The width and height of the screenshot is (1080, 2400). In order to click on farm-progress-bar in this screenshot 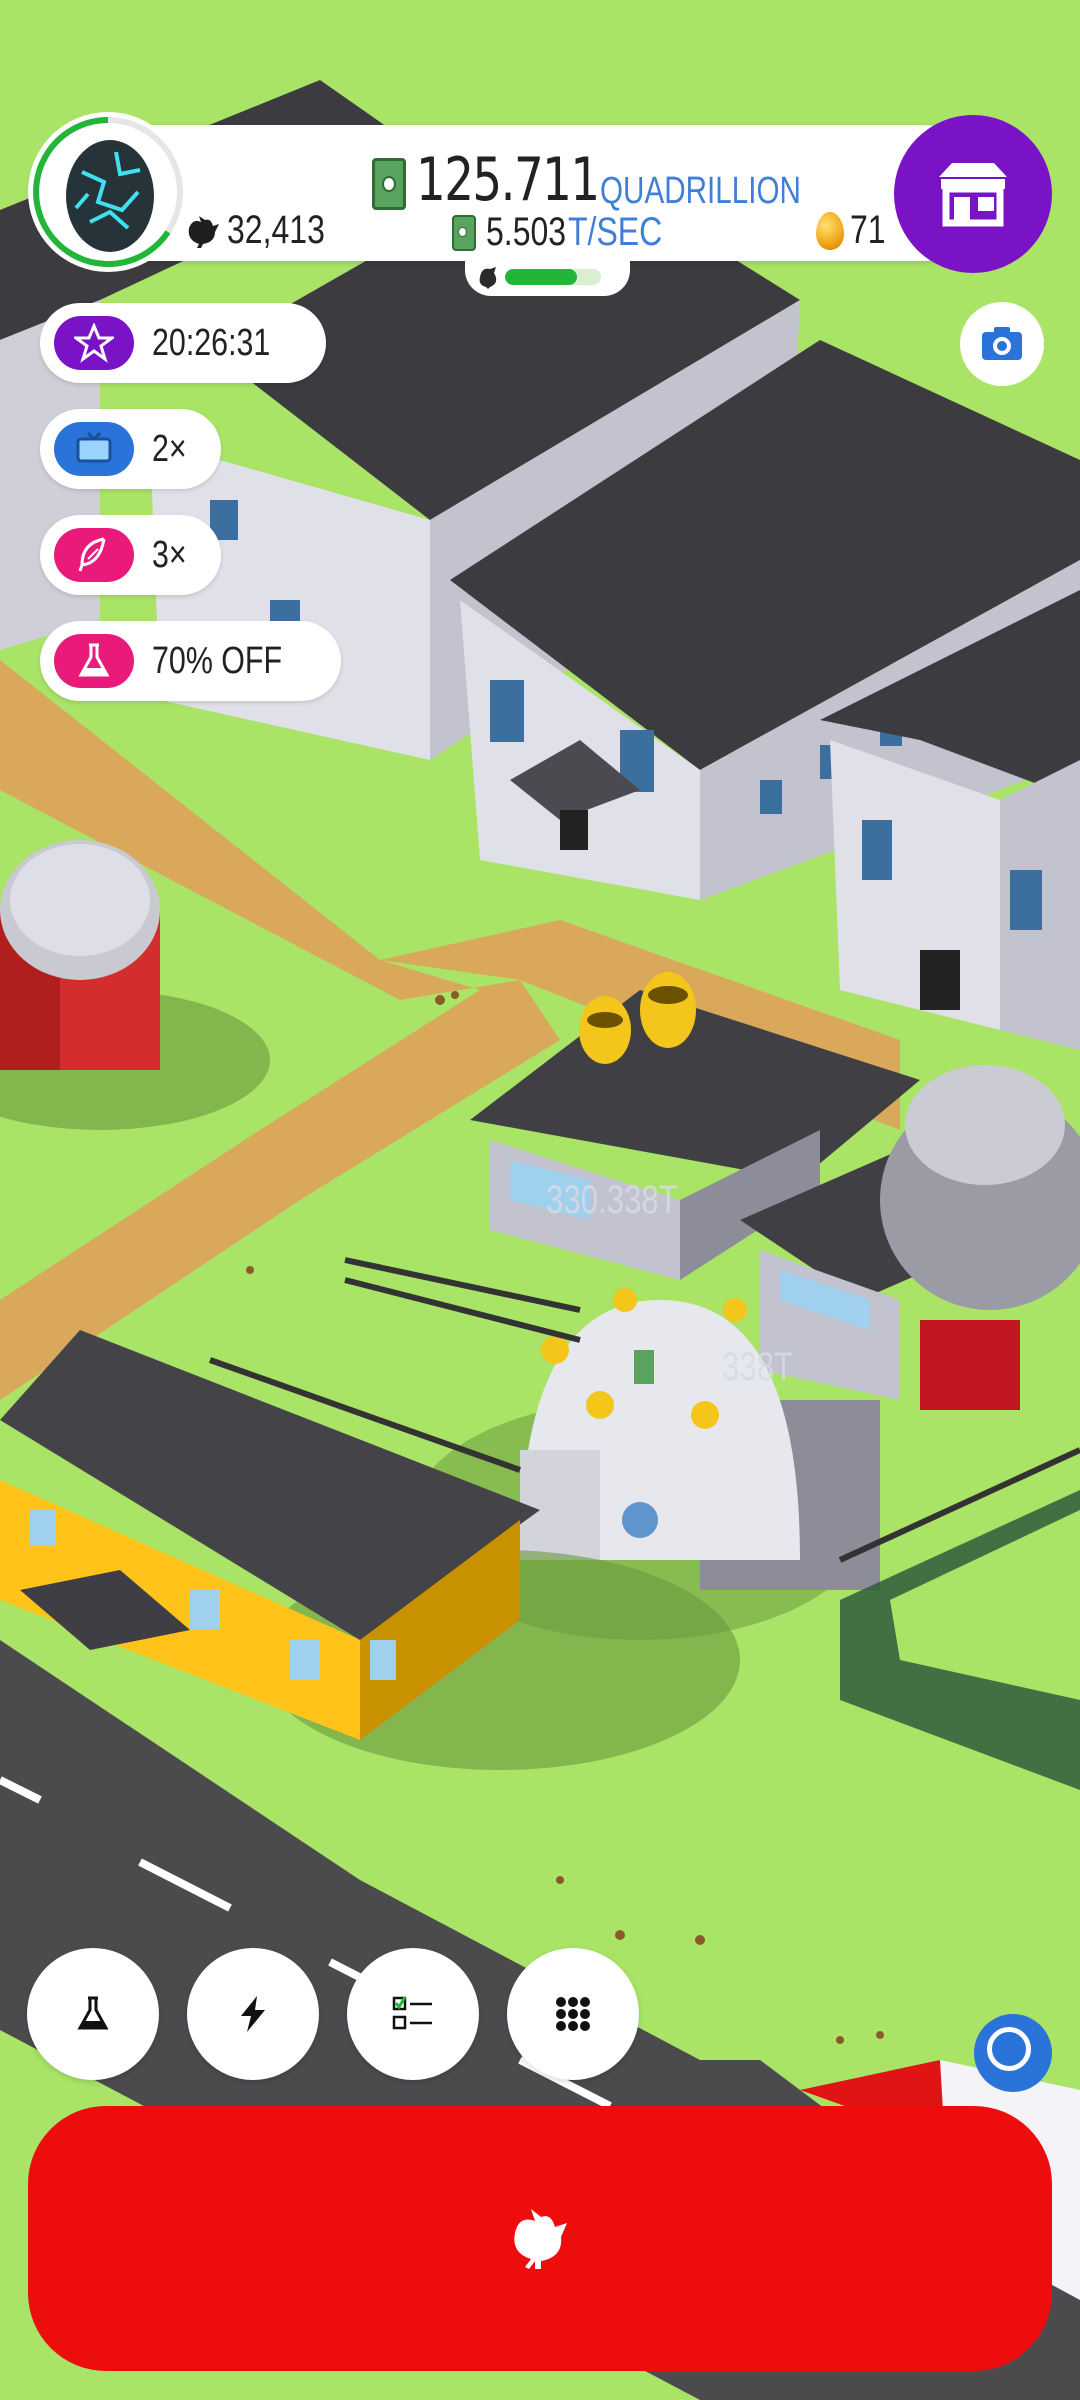, I will do `click(553, 277)`.